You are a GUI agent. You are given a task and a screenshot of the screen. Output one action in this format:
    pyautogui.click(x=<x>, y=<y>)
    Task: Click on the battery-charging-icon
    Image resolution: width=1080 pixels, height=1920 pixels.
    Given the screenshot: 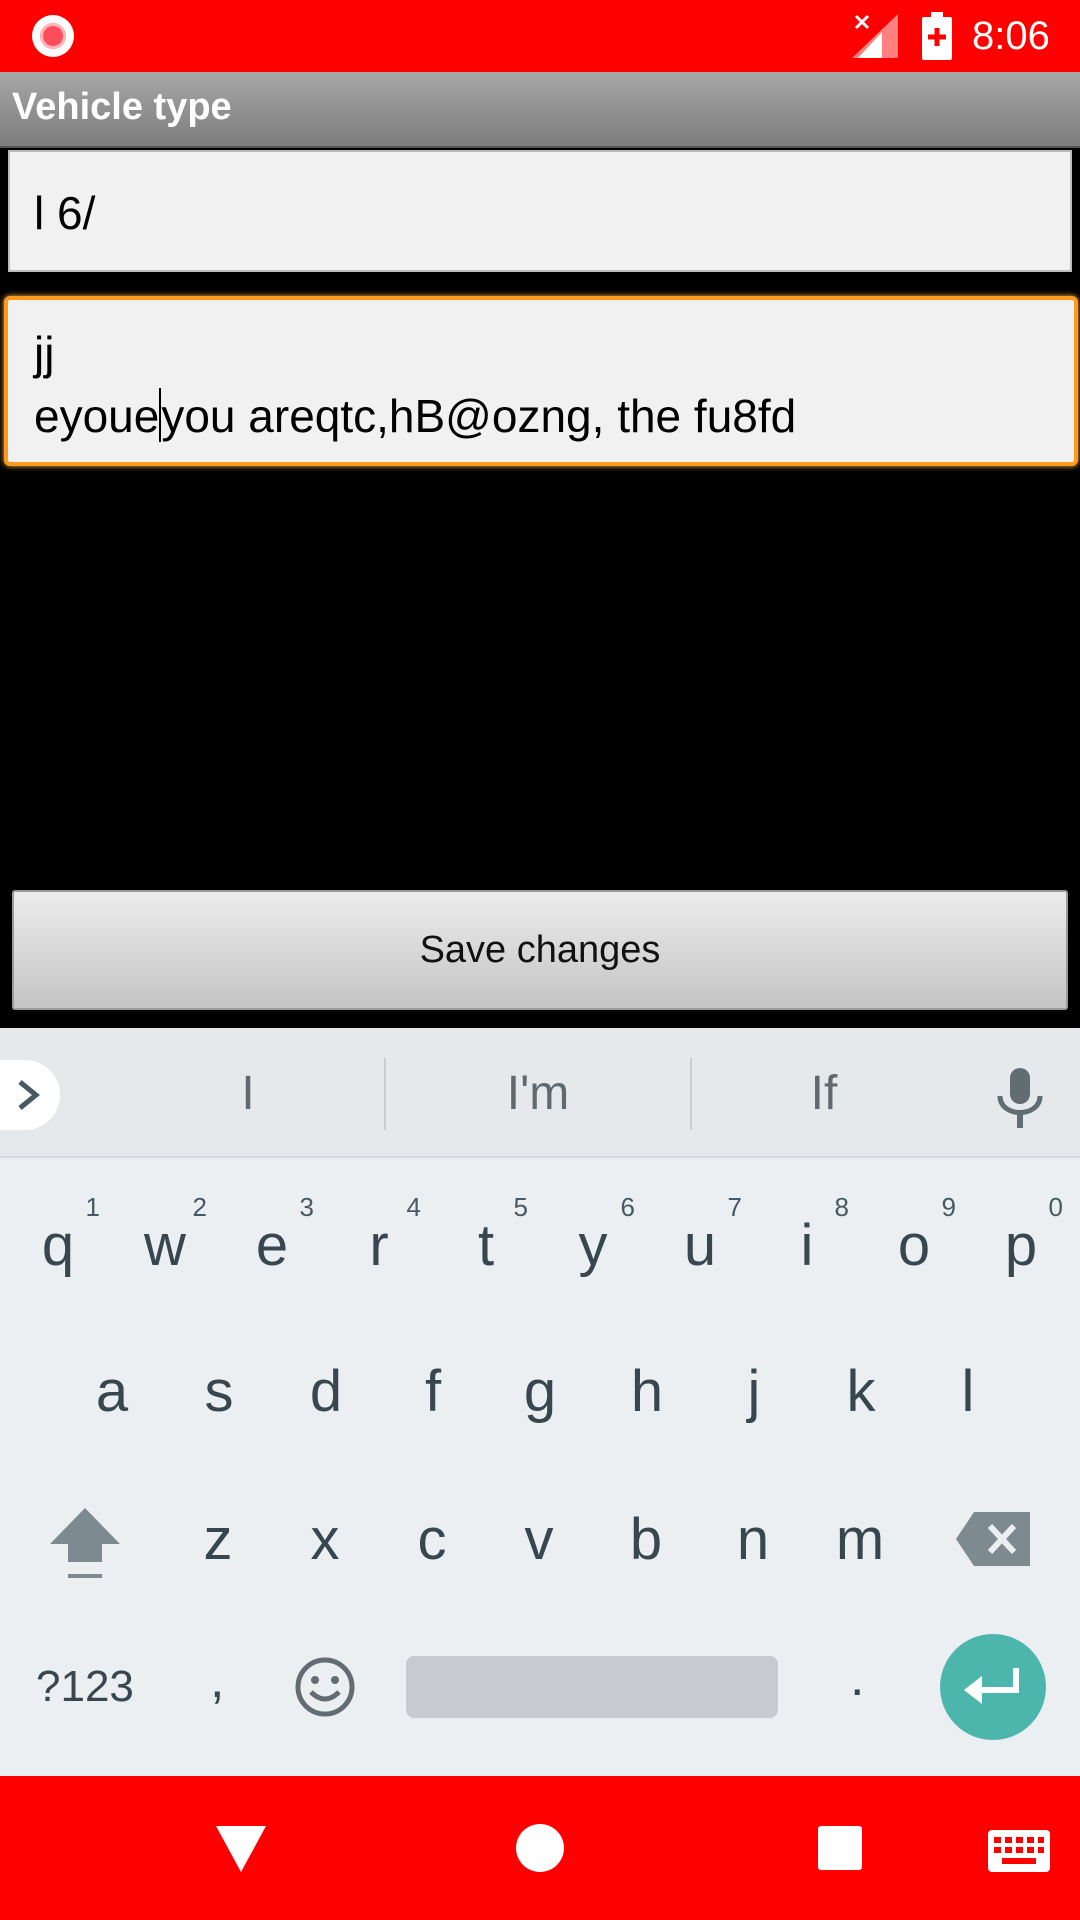 What is the action you would take?
    pyautogui.click(x=937, y=36)
    